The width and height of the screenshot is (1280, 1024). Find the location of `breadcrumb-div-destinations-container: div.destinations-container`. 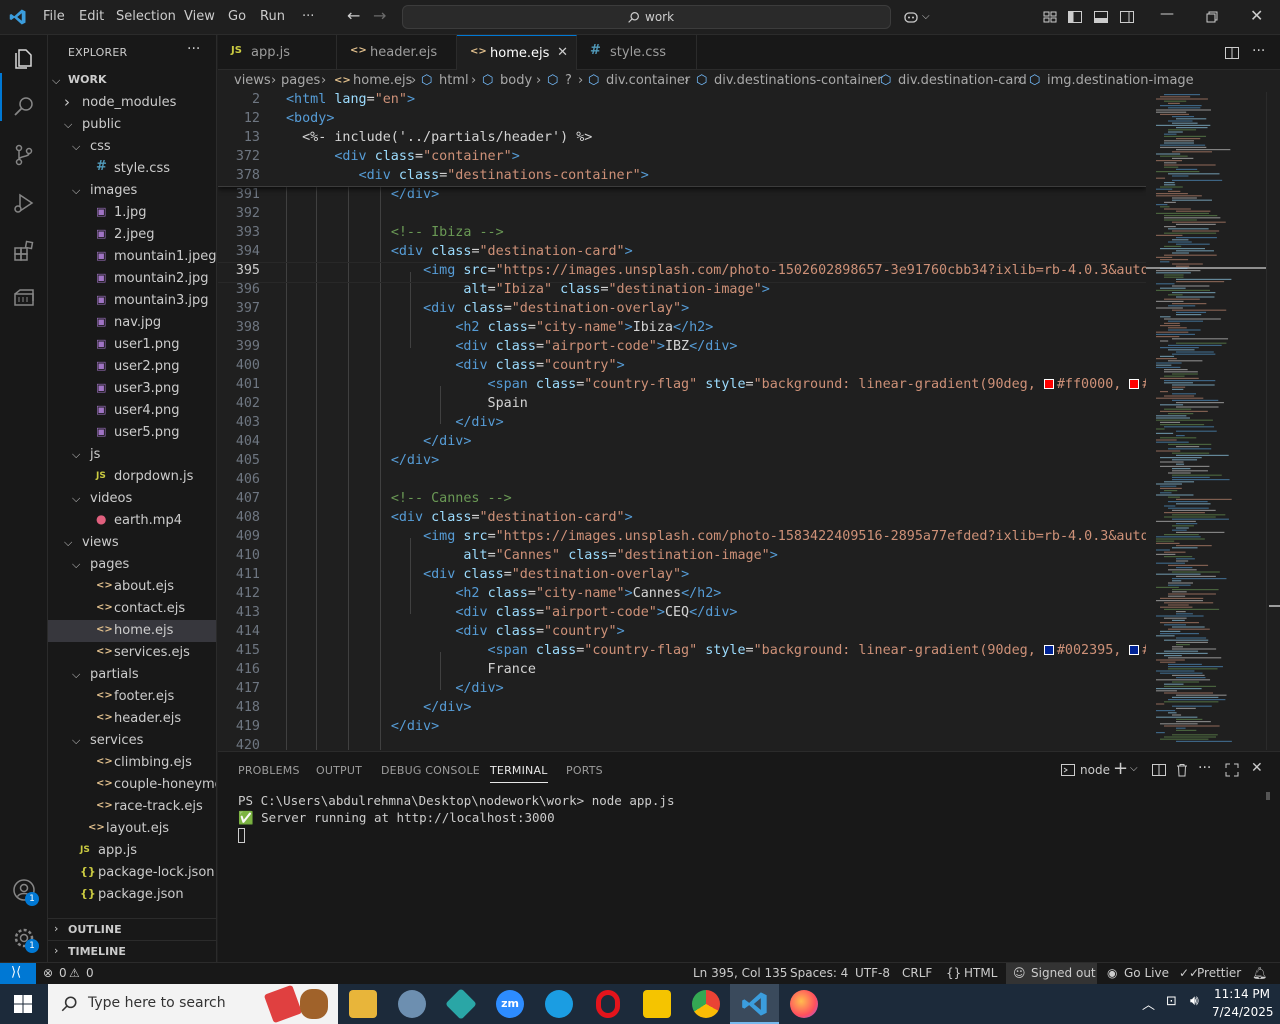

breadcrumb-div-destinations-container: div.destinations-container is located at coordinates (798, 80).